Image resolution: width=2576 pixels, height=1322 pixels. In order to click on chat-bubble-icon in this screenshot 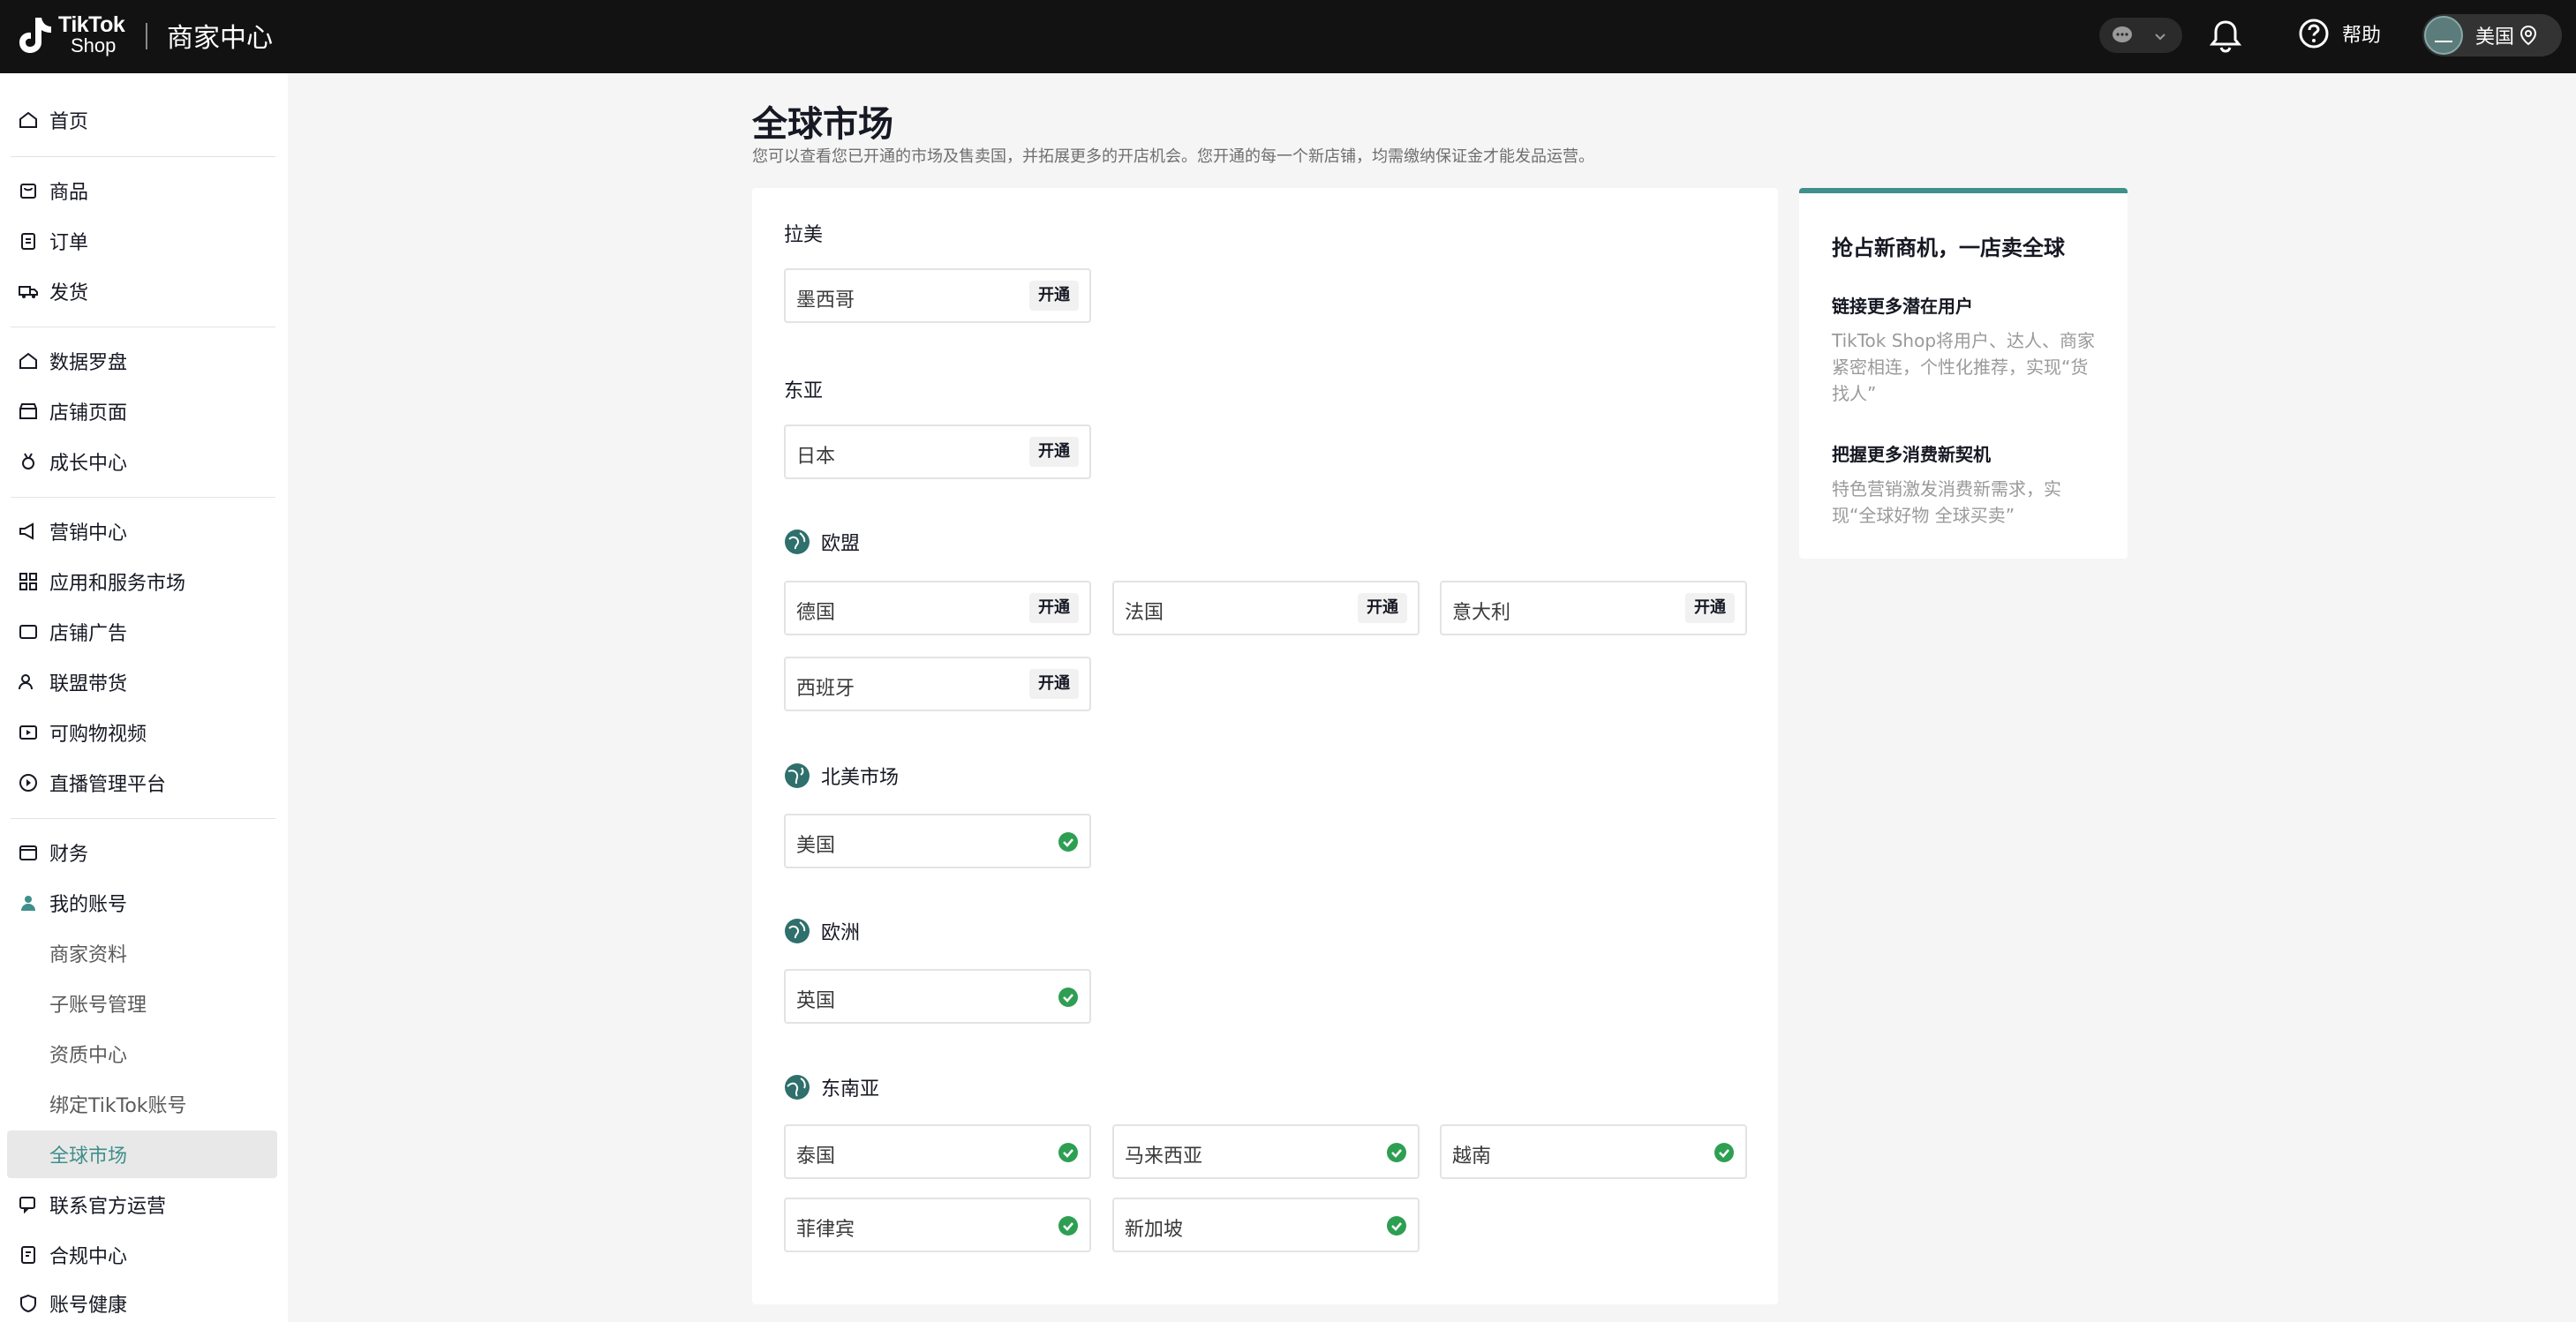, I will do `click(2123, 34)`.